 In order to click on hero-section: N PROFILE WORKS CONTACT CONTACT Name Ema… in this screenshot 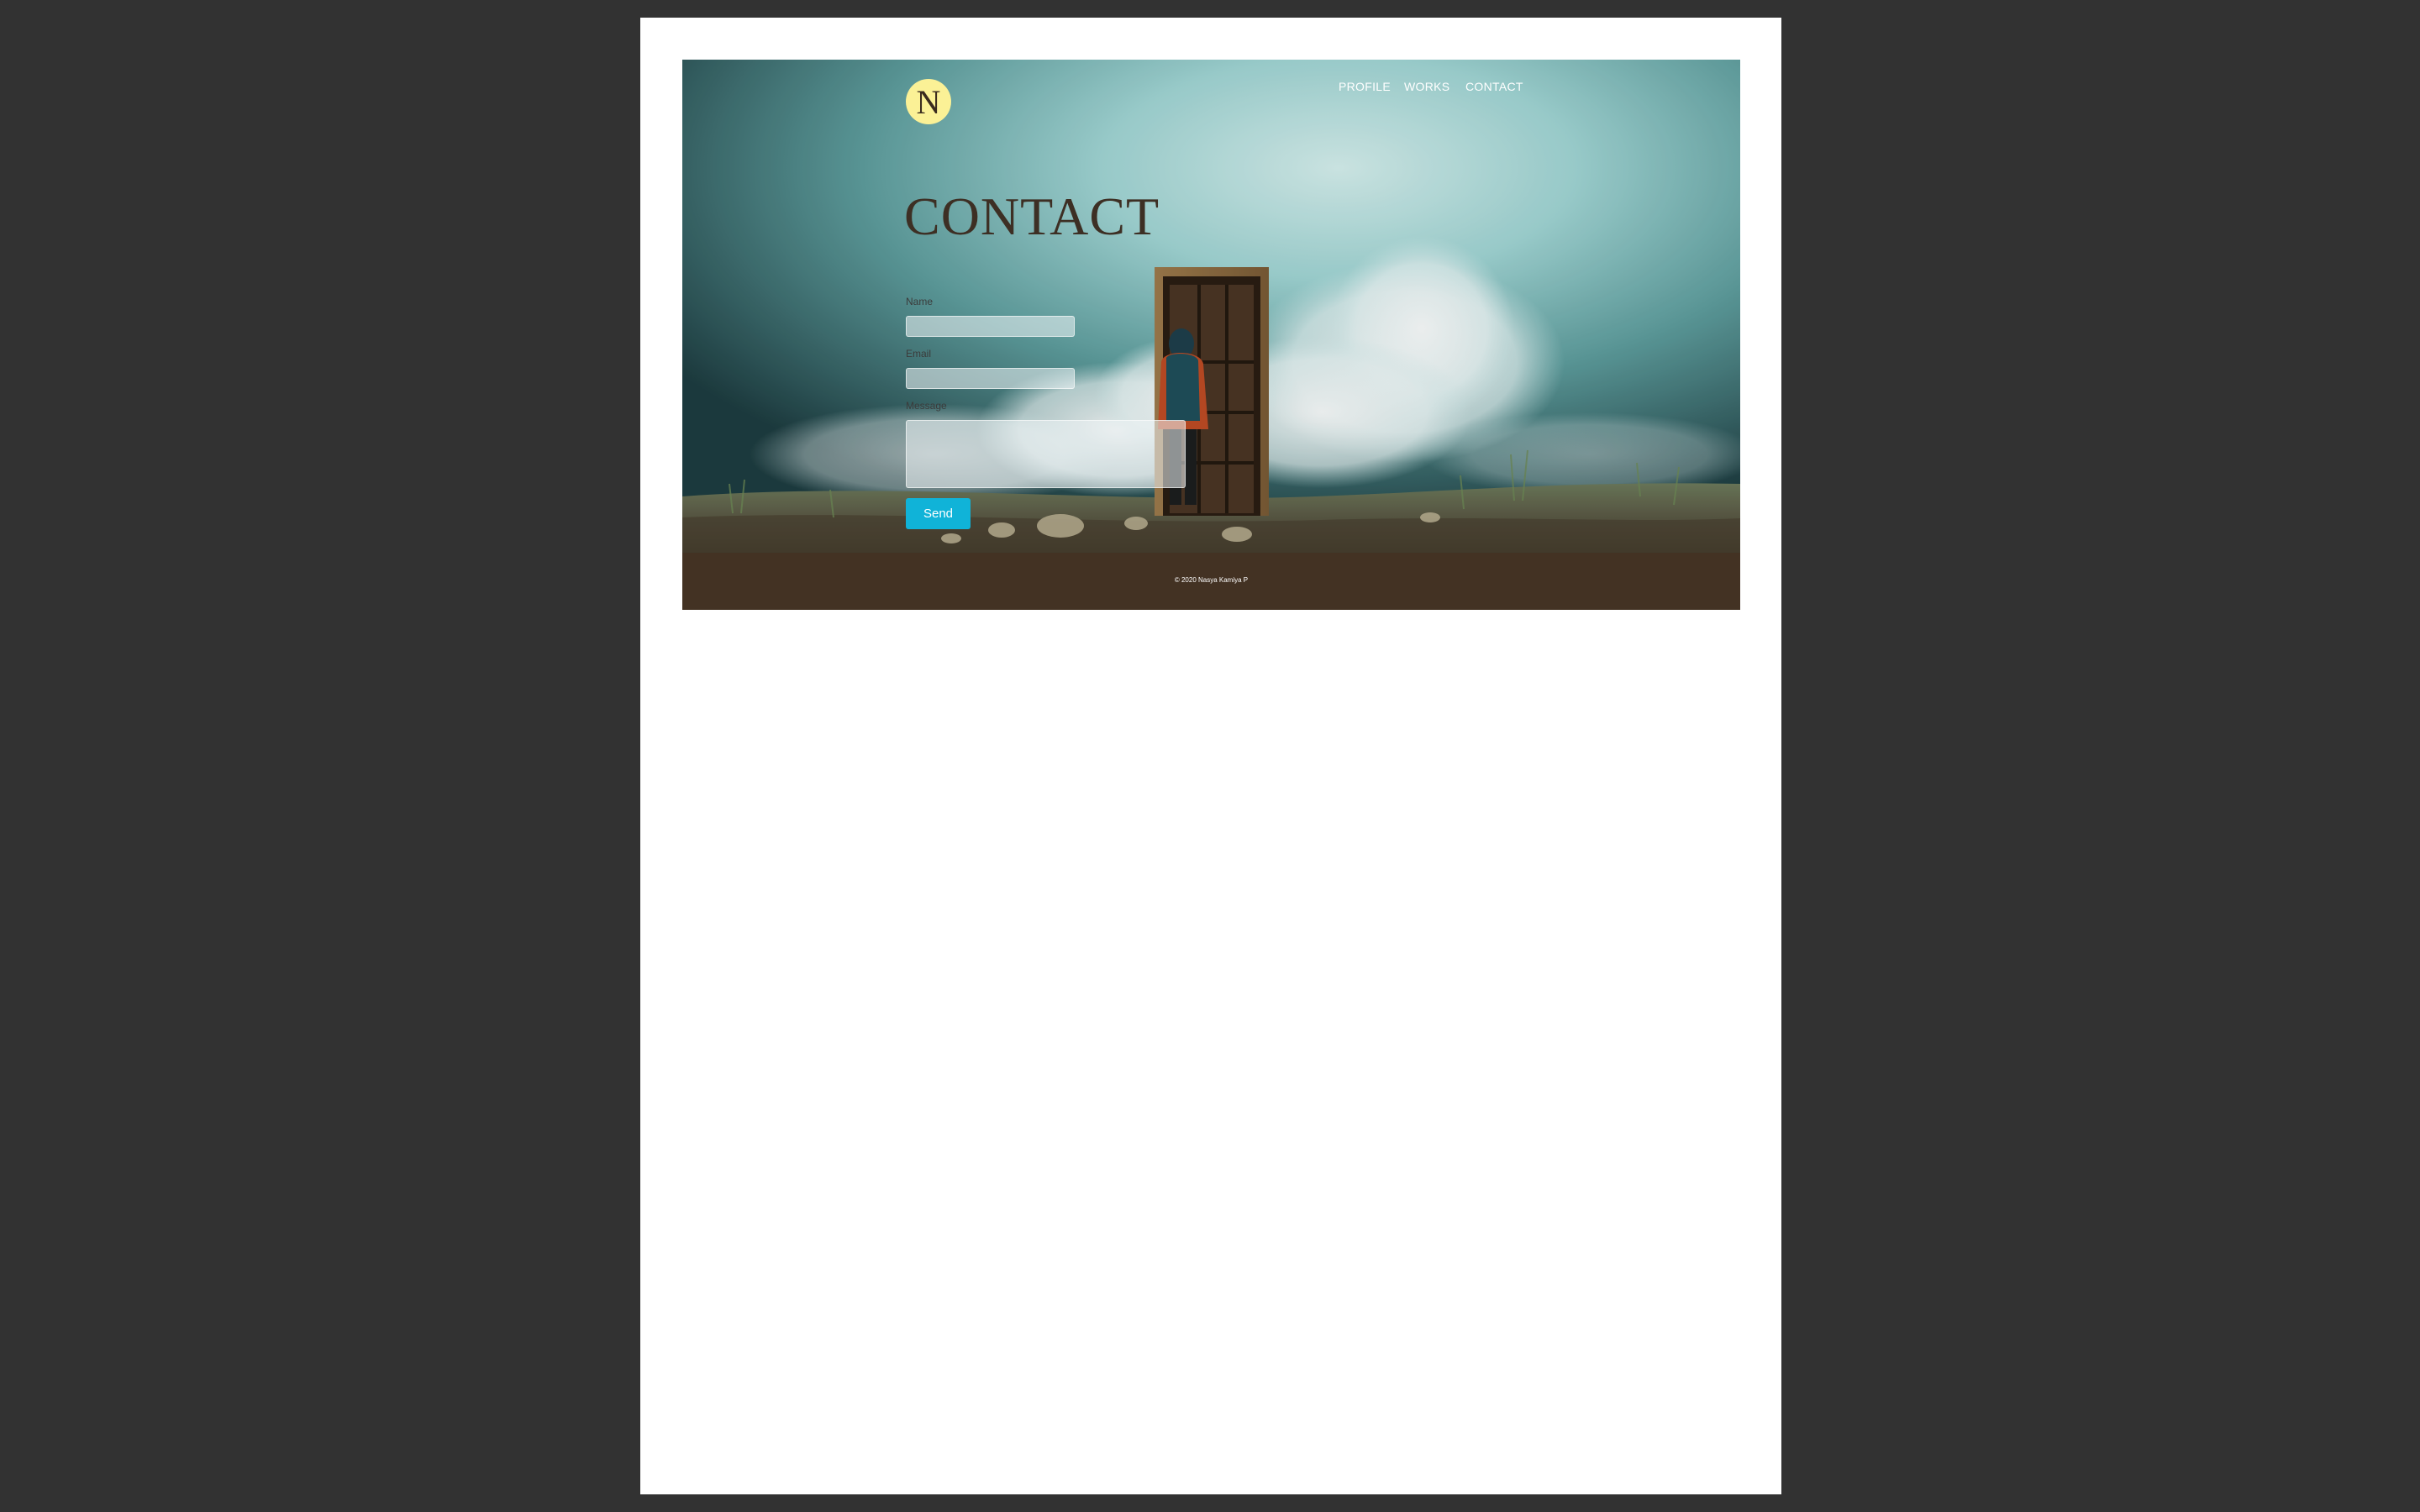, I will do `click(1211, 306)`.